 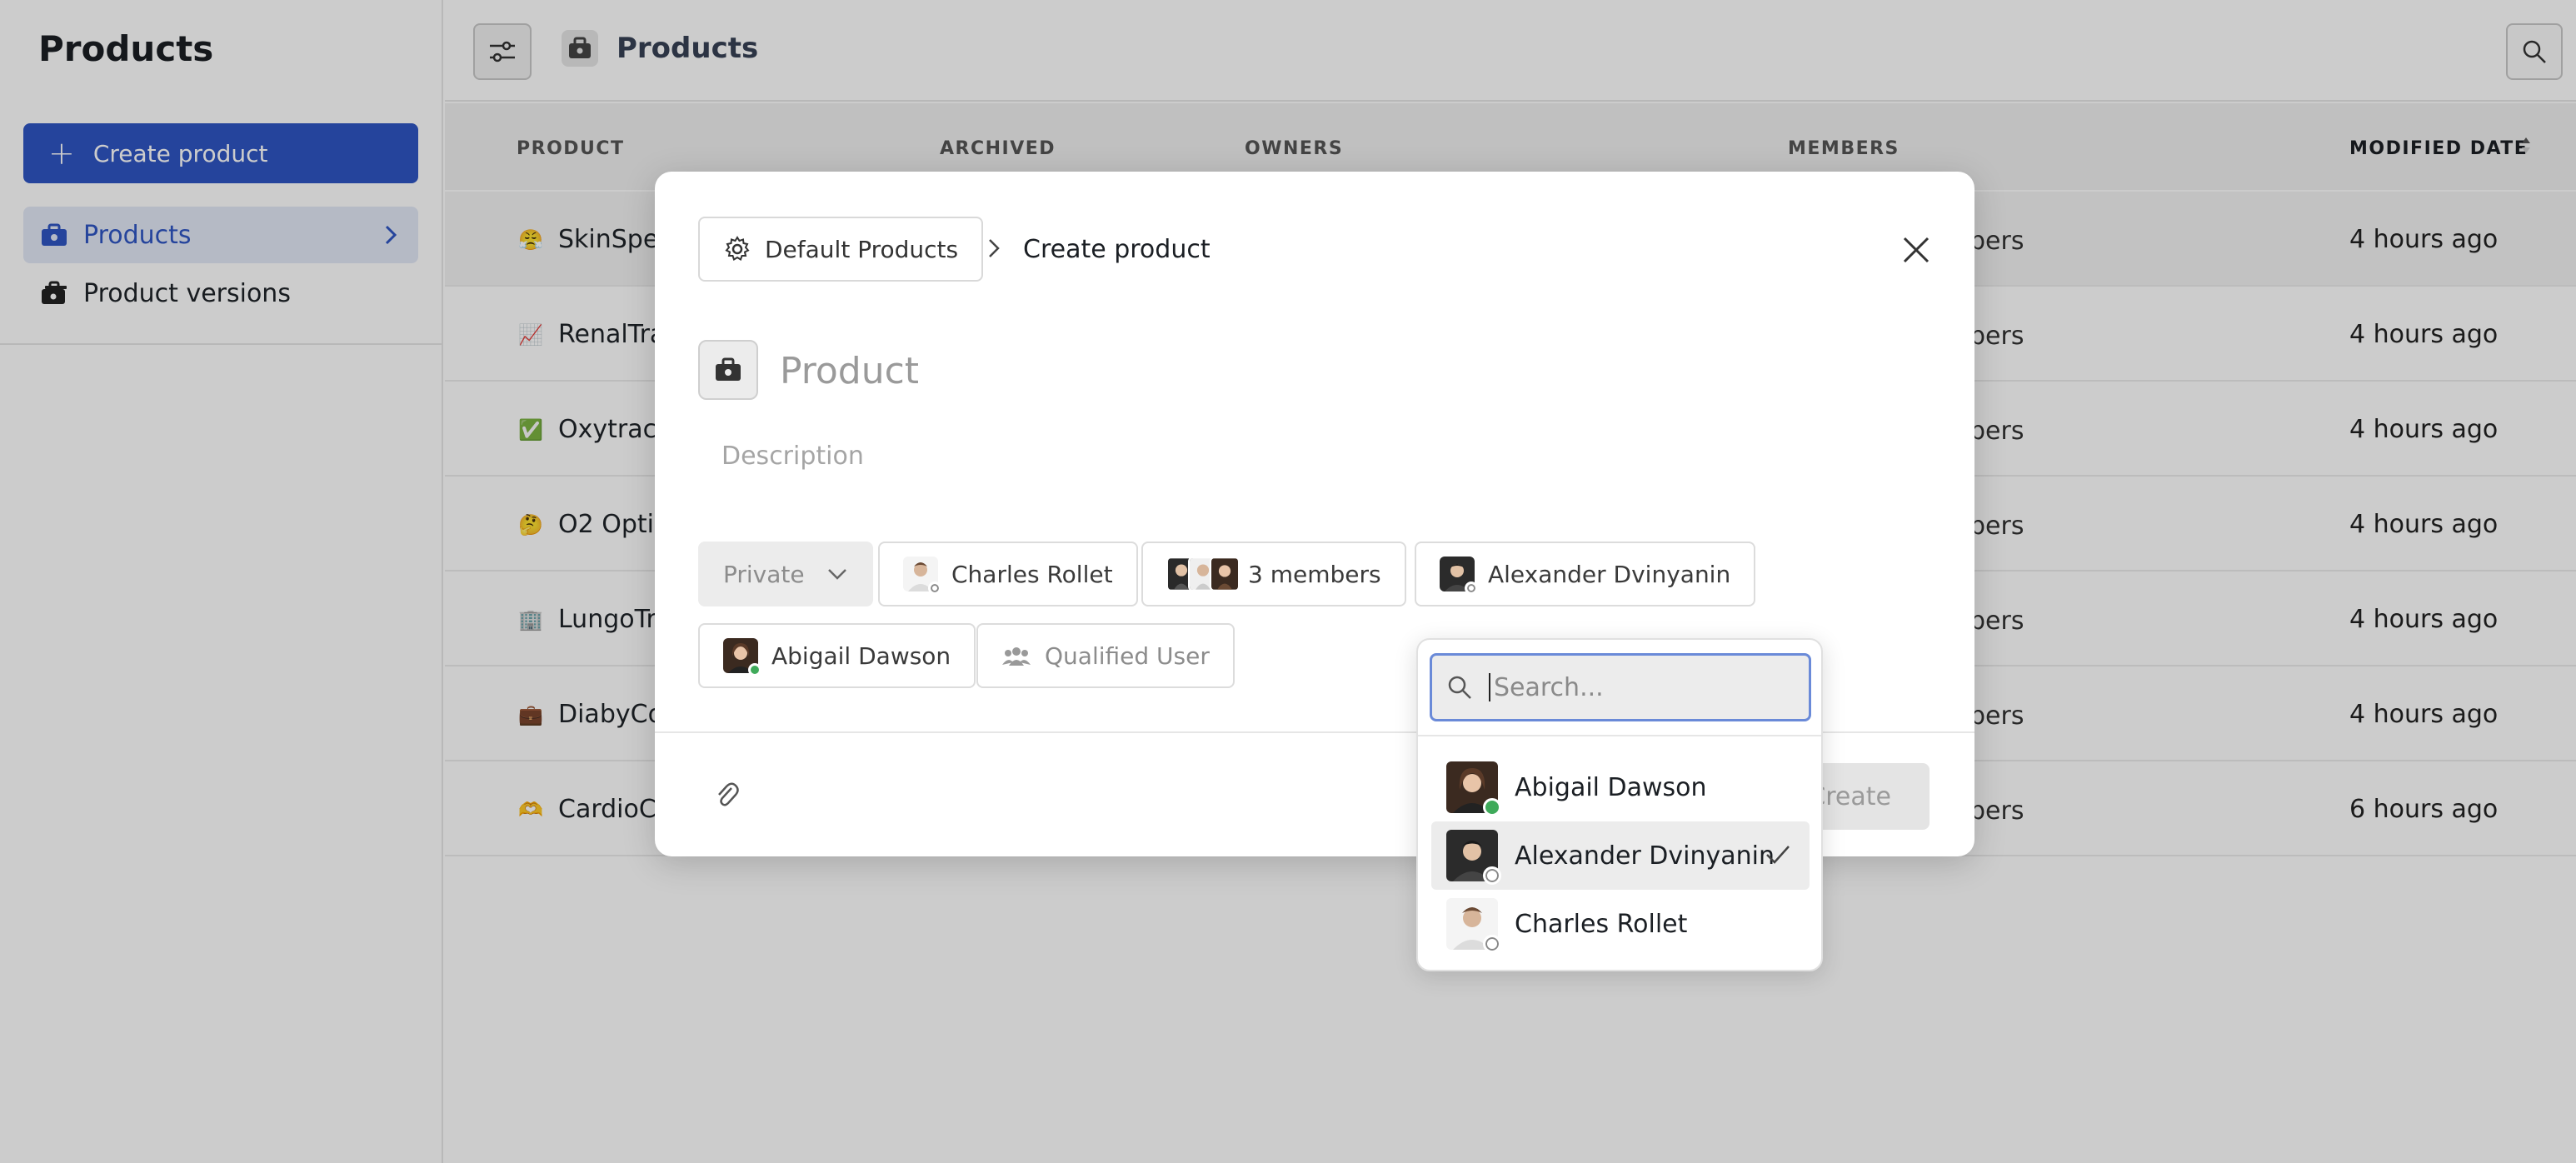 I want to click on role-chip: Qualified User, so click(x=1105, y=655).